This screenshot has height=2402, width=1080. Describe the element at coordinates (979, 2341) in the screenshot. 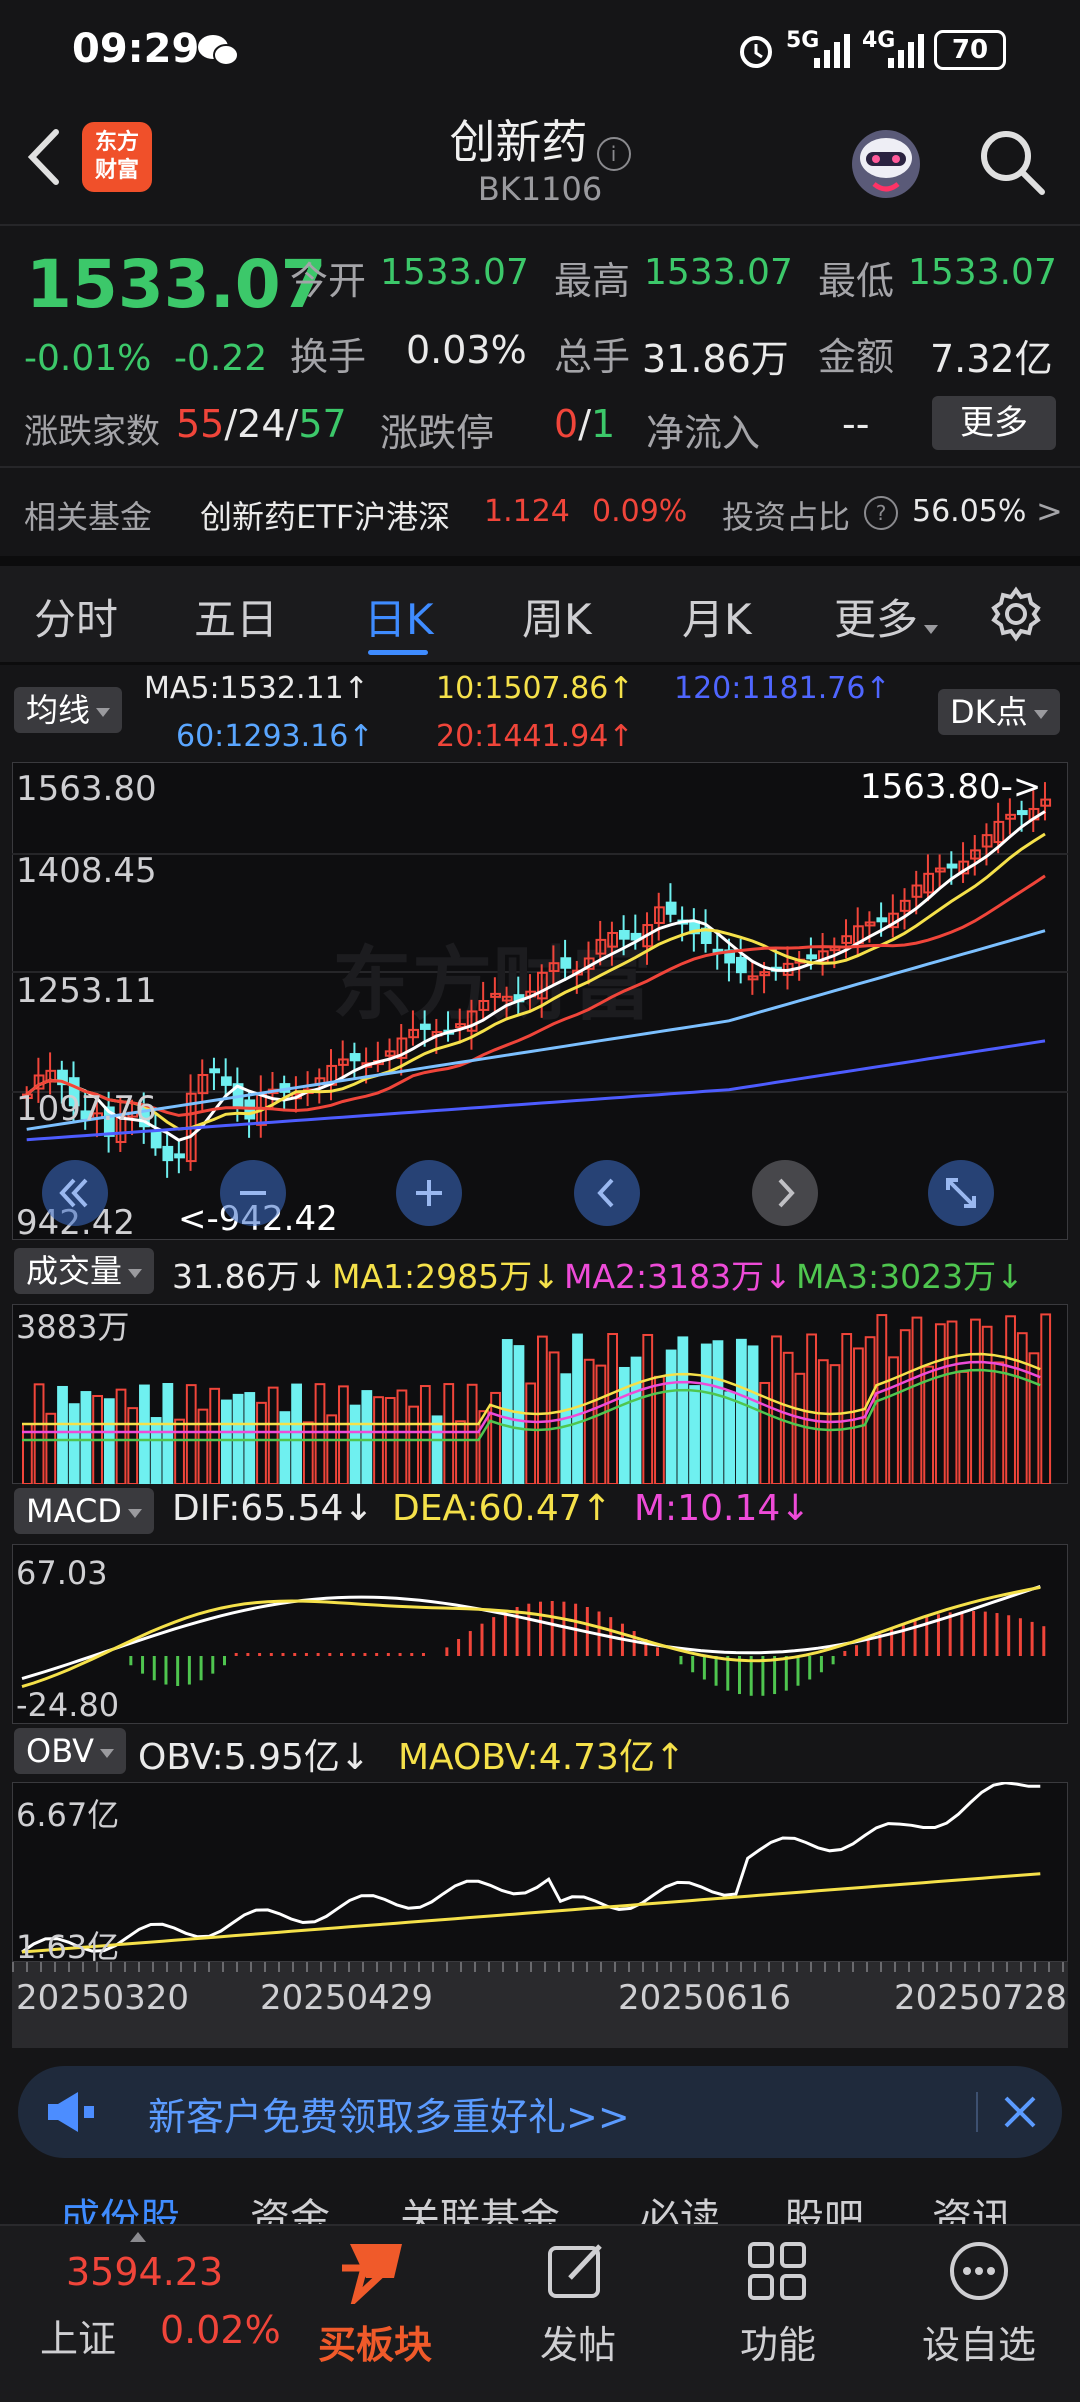

I see `add-favorite-label: 设自选` at that location.